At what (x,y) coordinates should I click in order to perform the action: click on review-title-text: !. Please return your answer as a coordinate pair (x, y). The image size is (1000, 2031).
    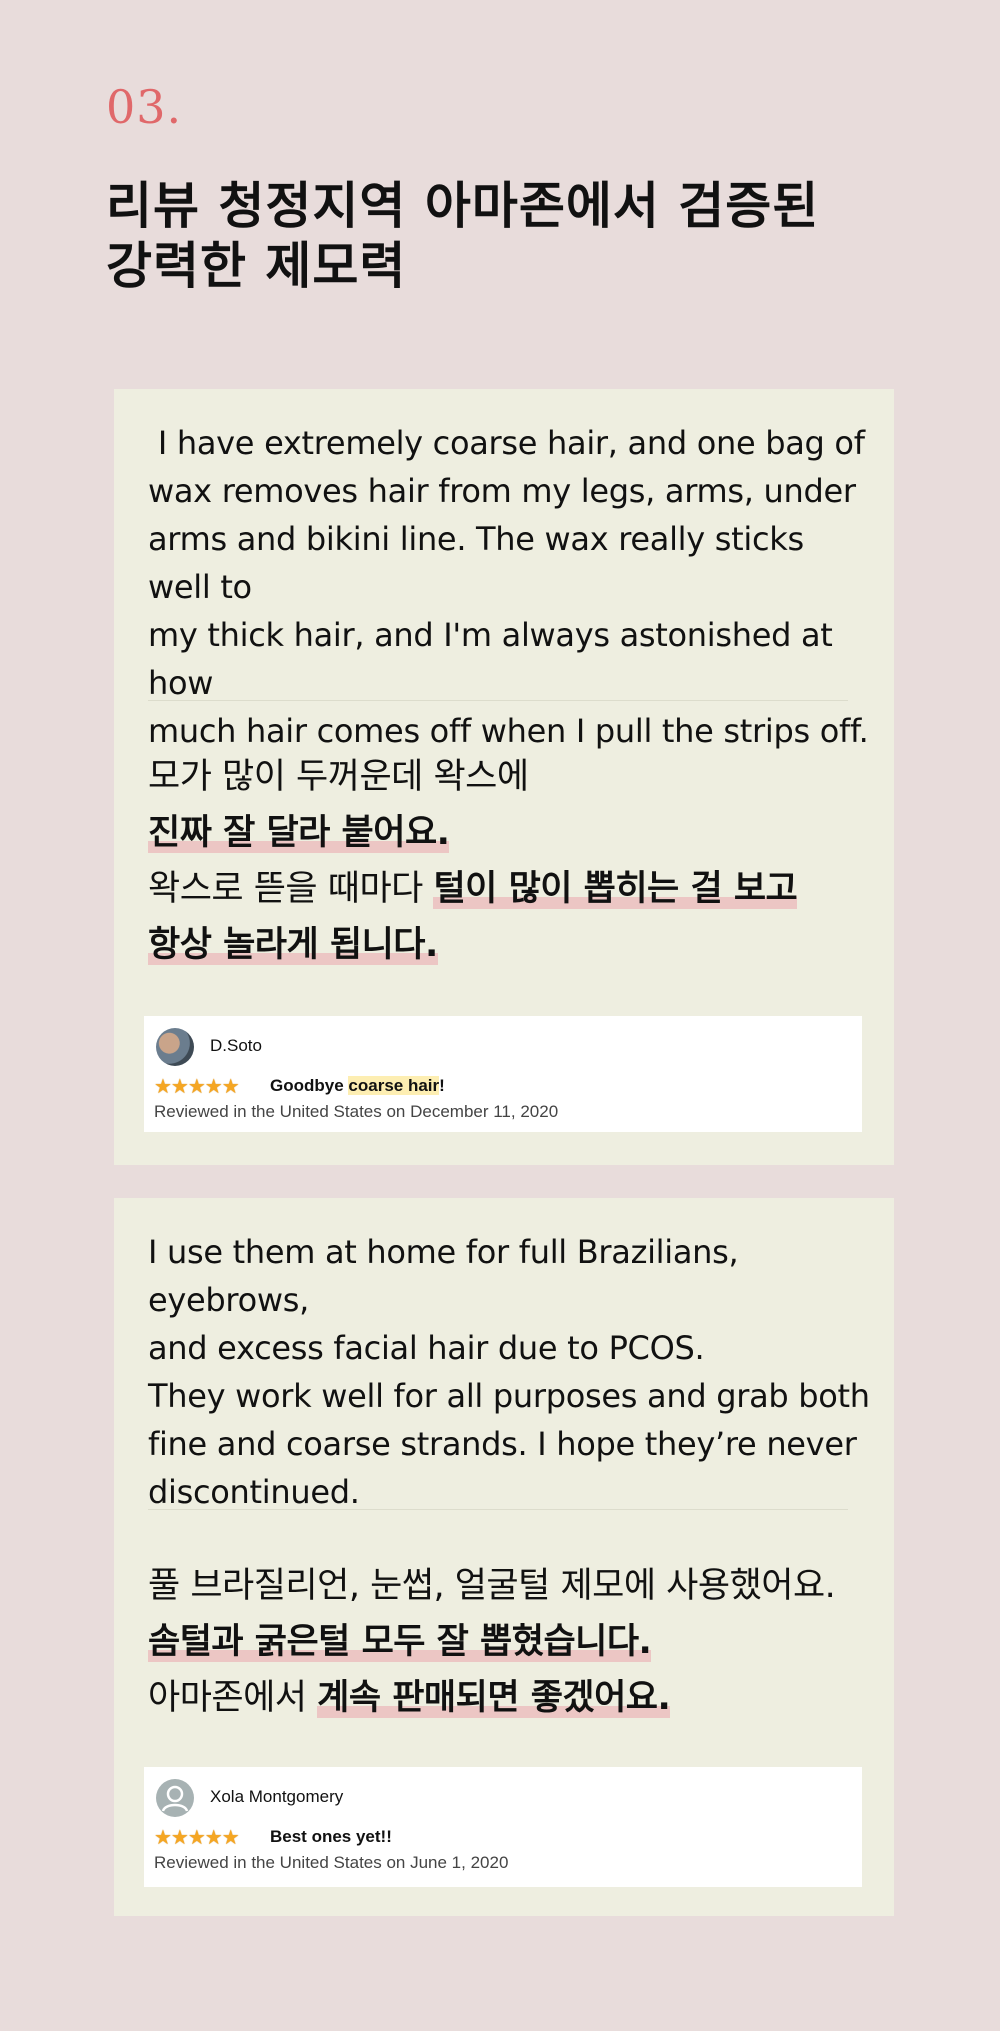
    Looking at the image, I should click on (442, 1085).